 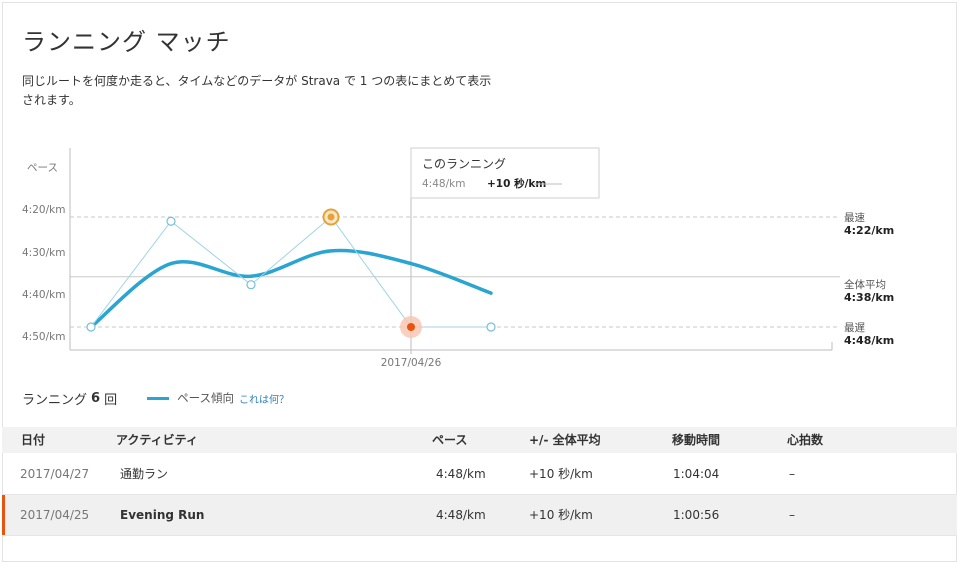 What do you see at coordinates (464, 164) in the screenshot?
I see `tooltip-title: このランニング` at bounding box center [464, 164].